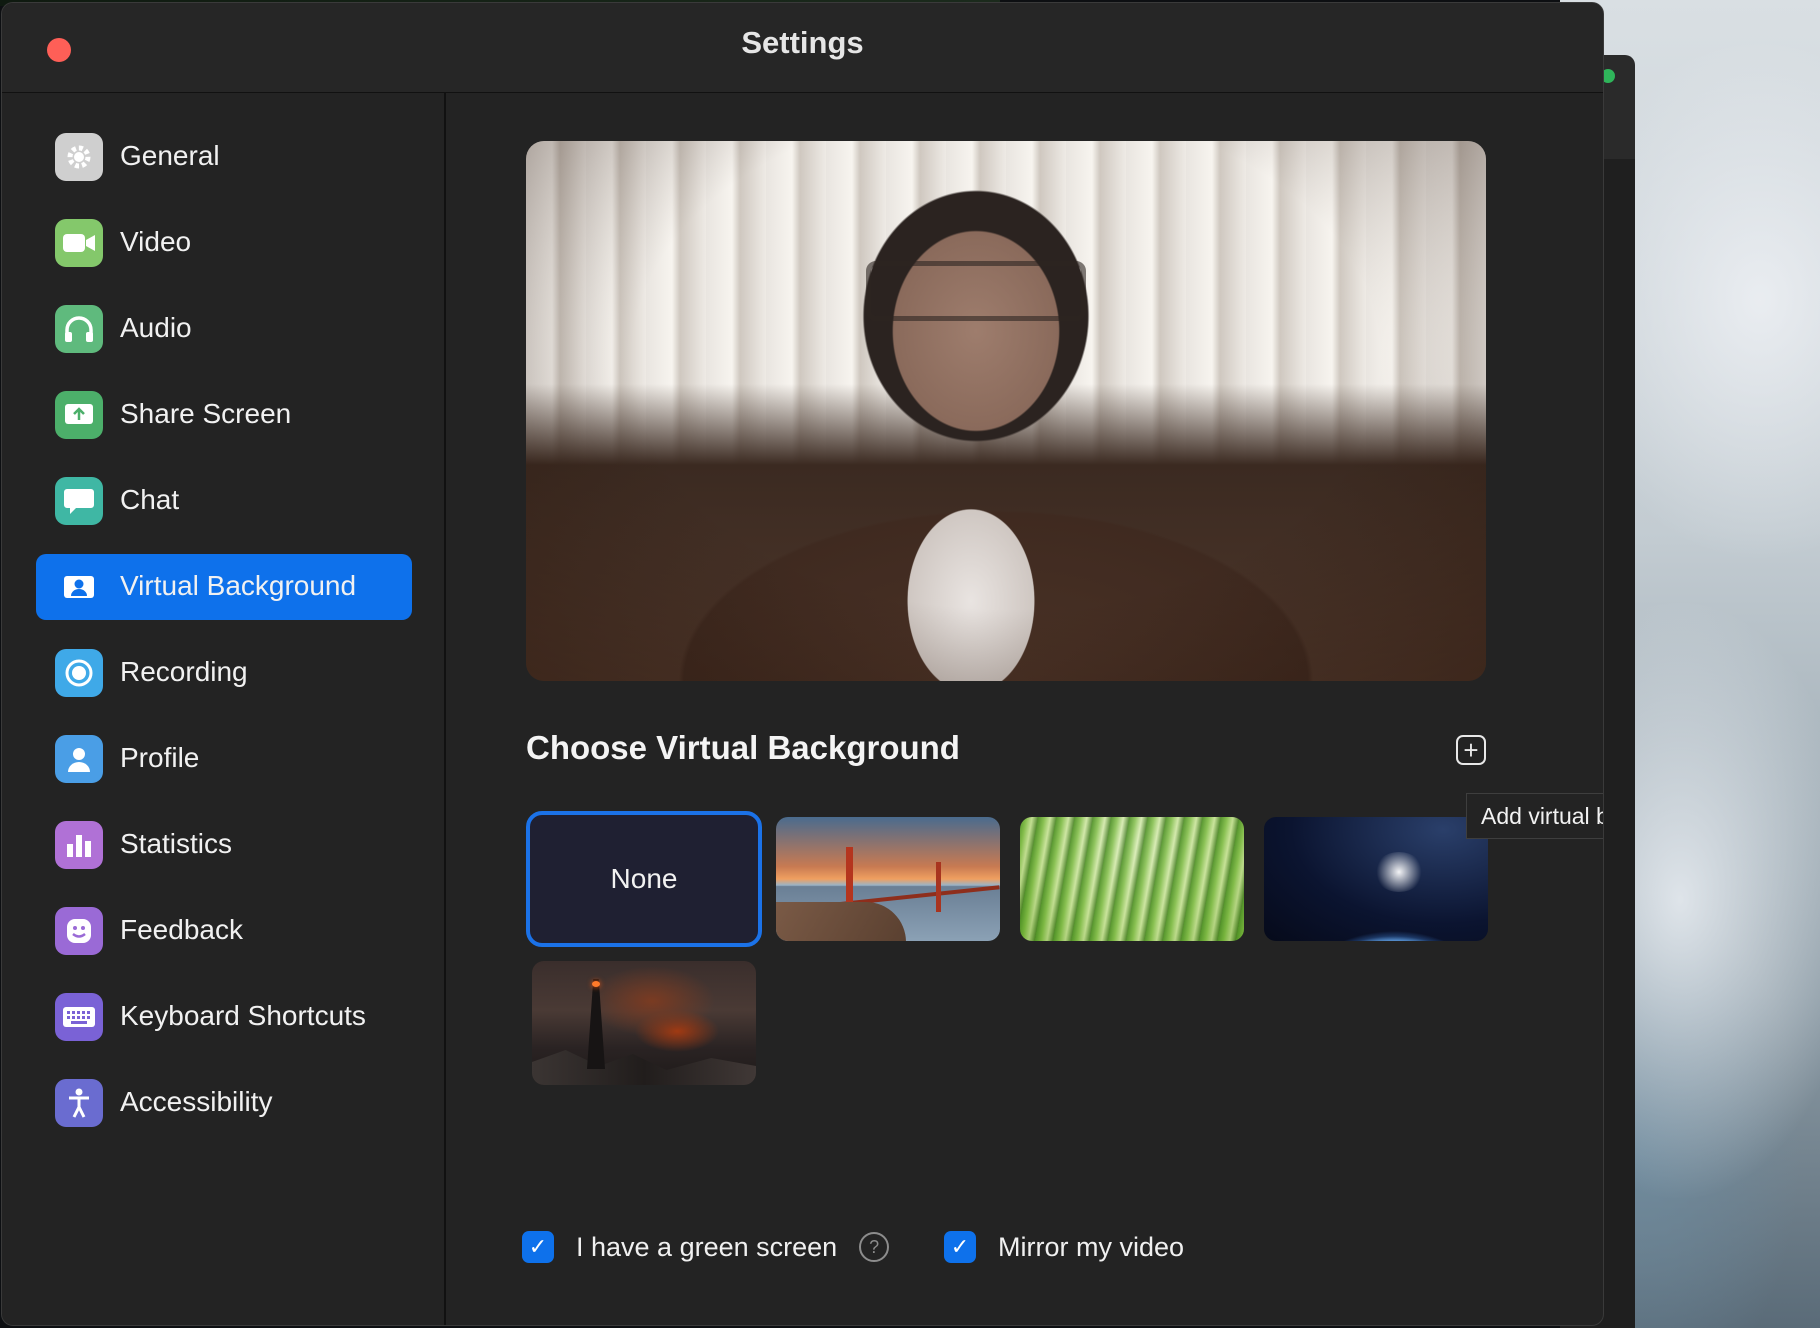 Image resolution: width=1820 pixels, height=1328 pixels. Describe the element at coordinates (206, 413) in the screenshot. I see `sidebar-item-label: Share Screen` at that location.